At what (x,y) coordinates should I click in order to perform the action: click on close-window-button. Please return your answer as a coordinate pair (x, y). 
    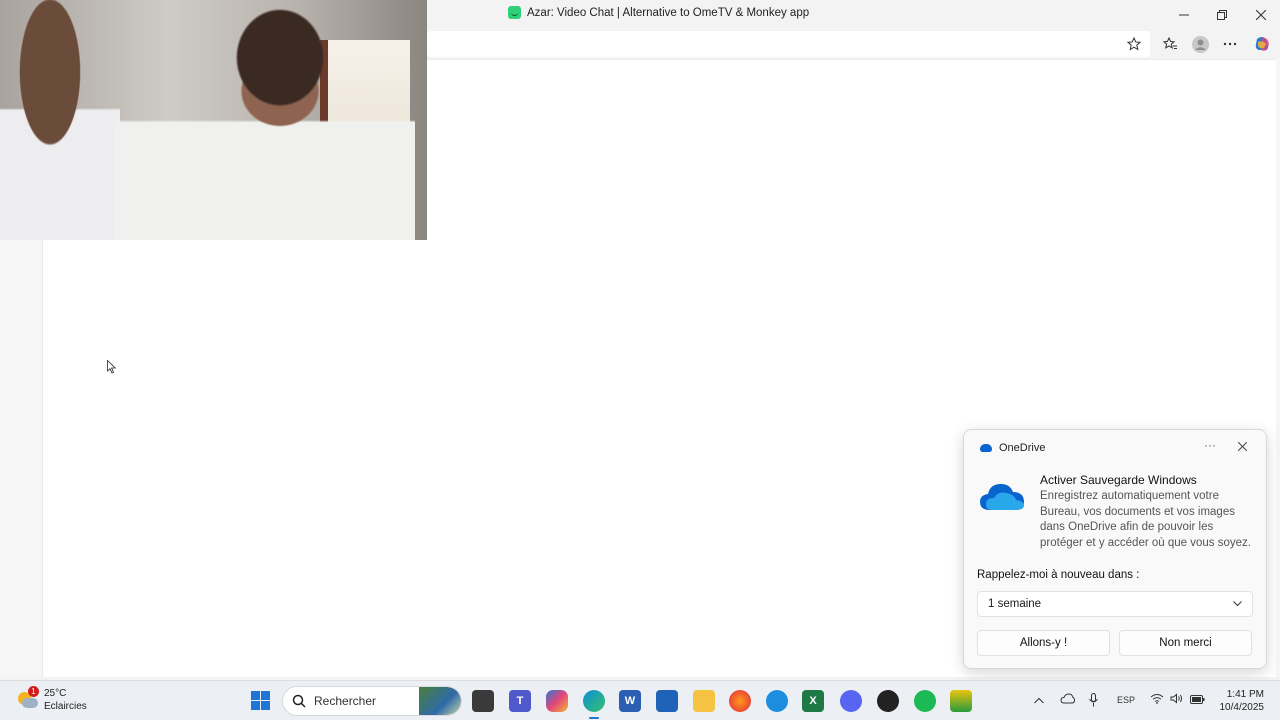
    Looking at the image, I should click on (1261, 14).